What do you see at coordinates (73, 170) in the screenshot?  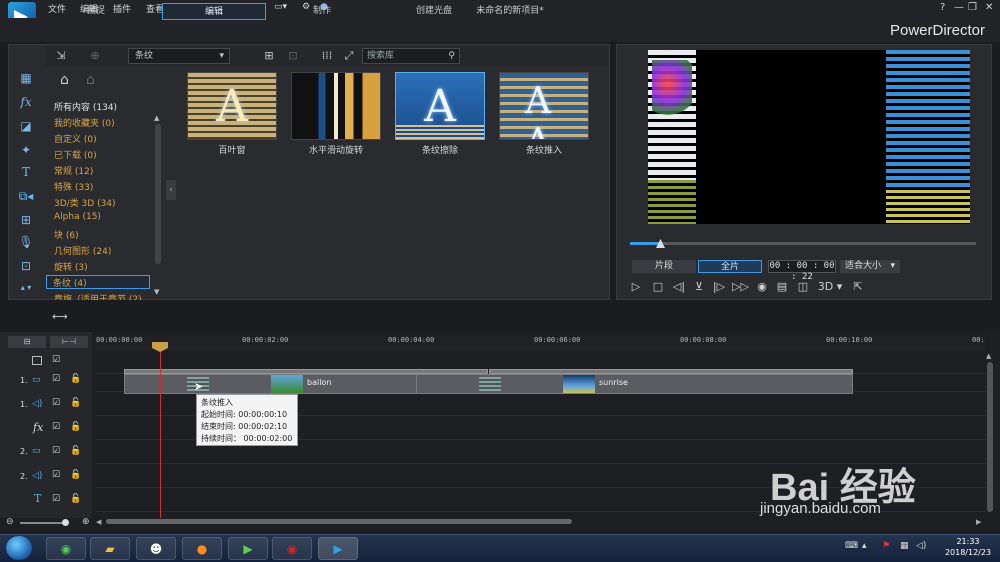 I see `category-item: 常规 (12)` at bounding box center [73, 170].